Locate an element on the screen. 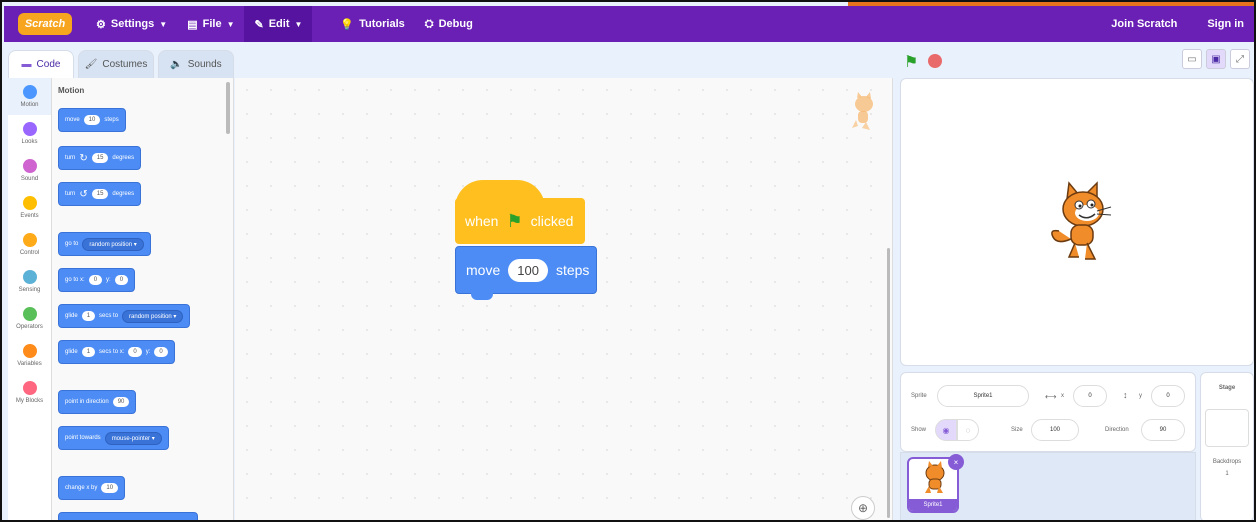  block-text: move is located at coordinates (72, 120).